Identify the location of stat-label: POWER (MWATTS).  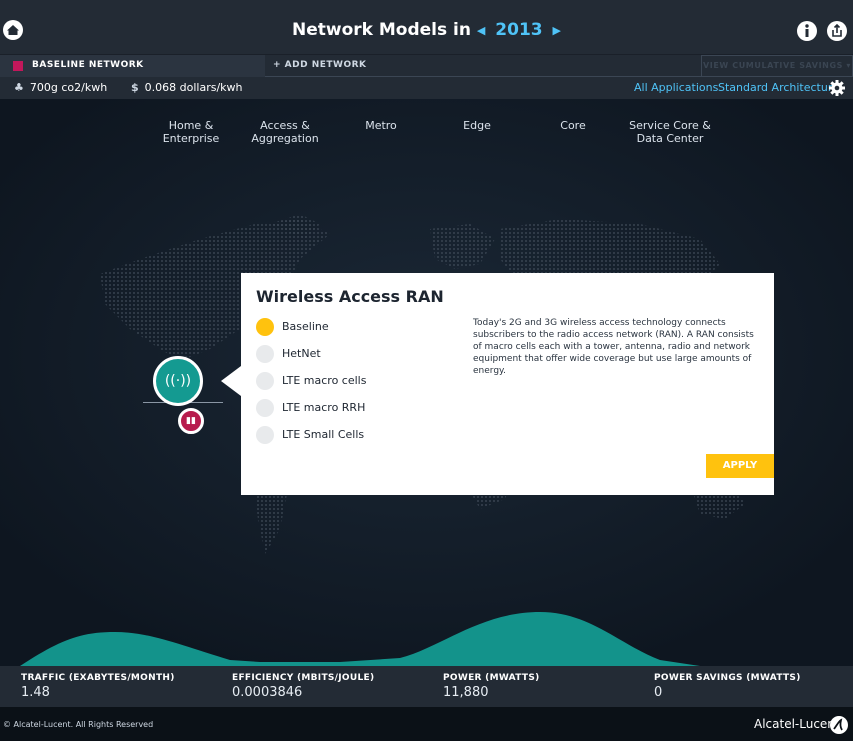
(491, 678).